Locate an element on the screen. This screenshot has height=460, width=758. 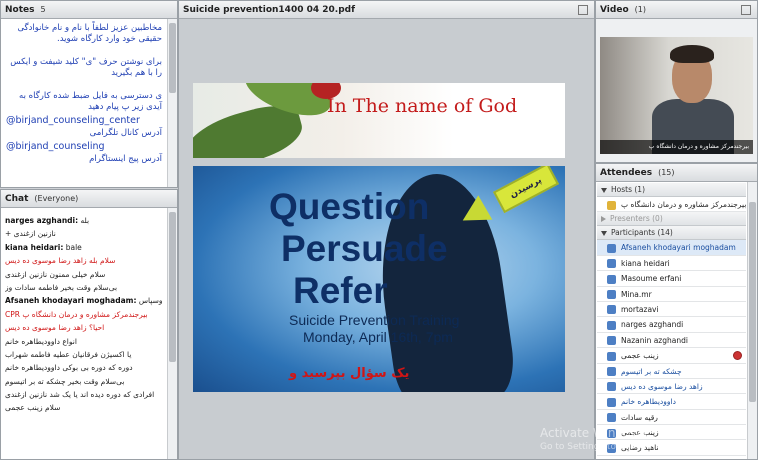
slide-word-question: Question is located at coordinates (349, 206).